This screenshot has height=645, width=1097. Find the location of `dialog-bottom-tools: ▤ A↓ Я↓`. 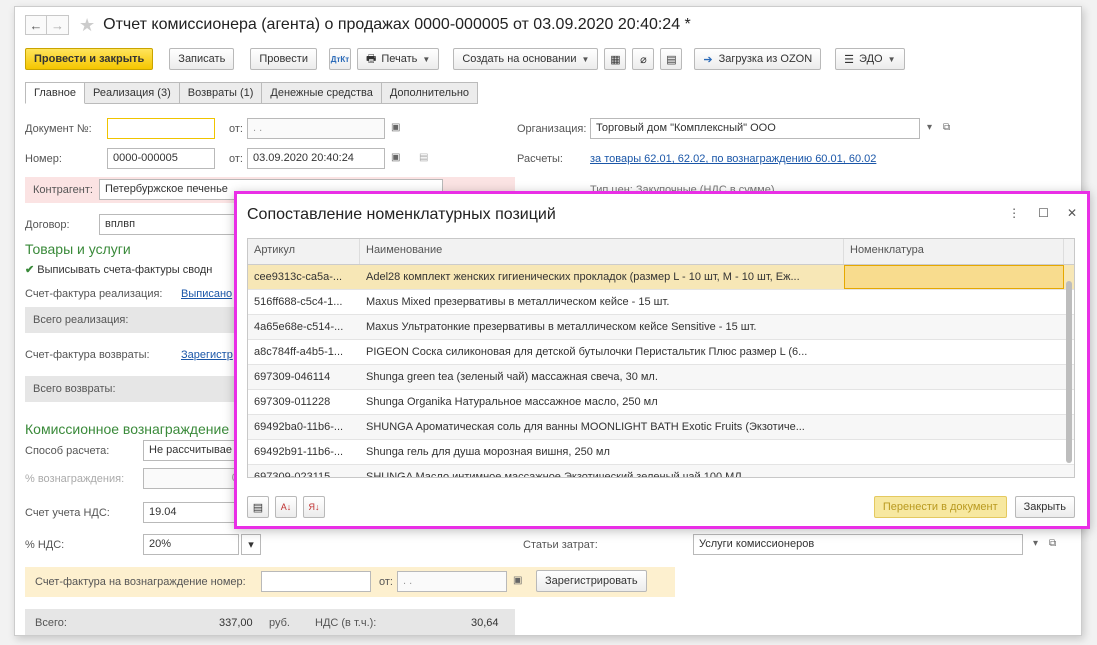

dialog-bottom-tools: ▤ A↓ Я↓ is located at coordinates (286, 507).